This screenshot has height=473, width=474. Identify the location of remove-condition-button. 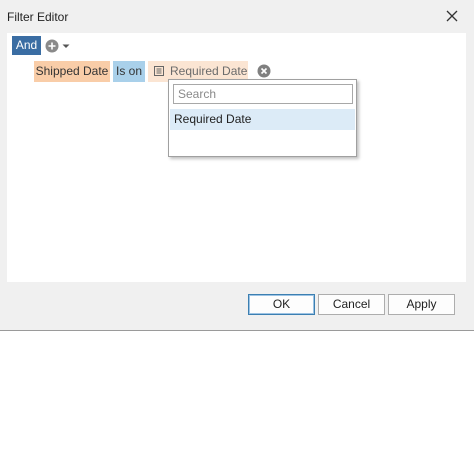
(264, 71).